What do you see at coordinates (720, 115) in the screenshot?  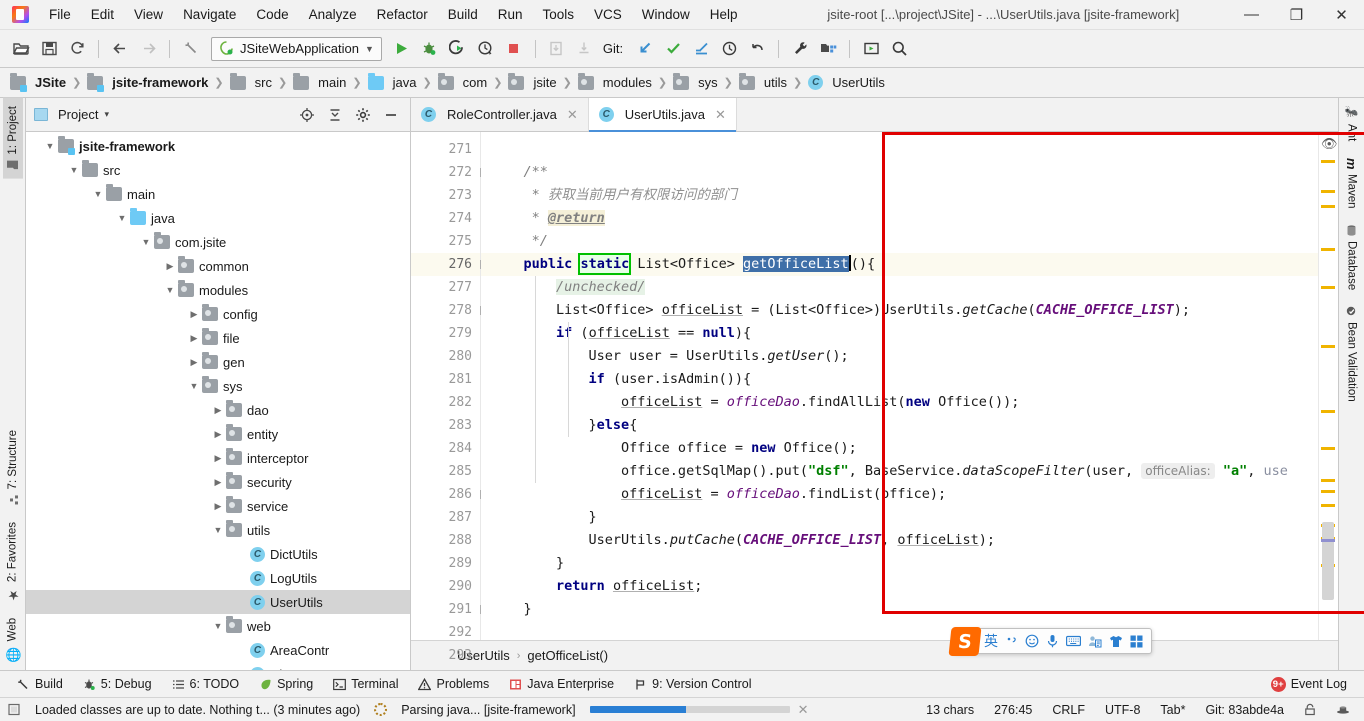 I see `close-icon: ✕` at bounding box center [720, 115].